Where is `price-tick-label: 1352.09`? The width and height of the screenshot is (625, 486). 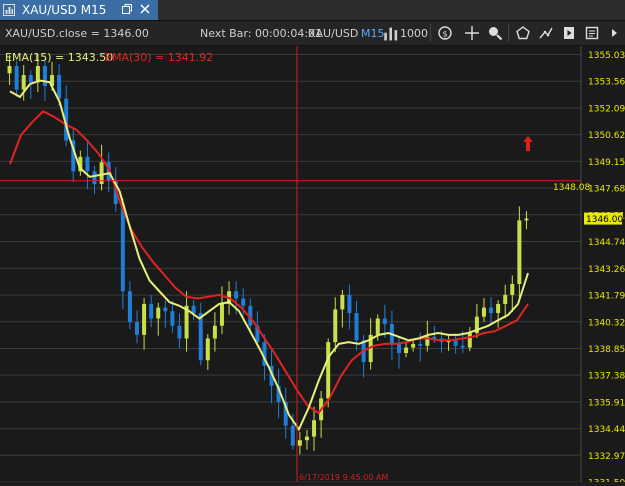 price-tick-label: 1352.09 is located at coordinates (606, 109).